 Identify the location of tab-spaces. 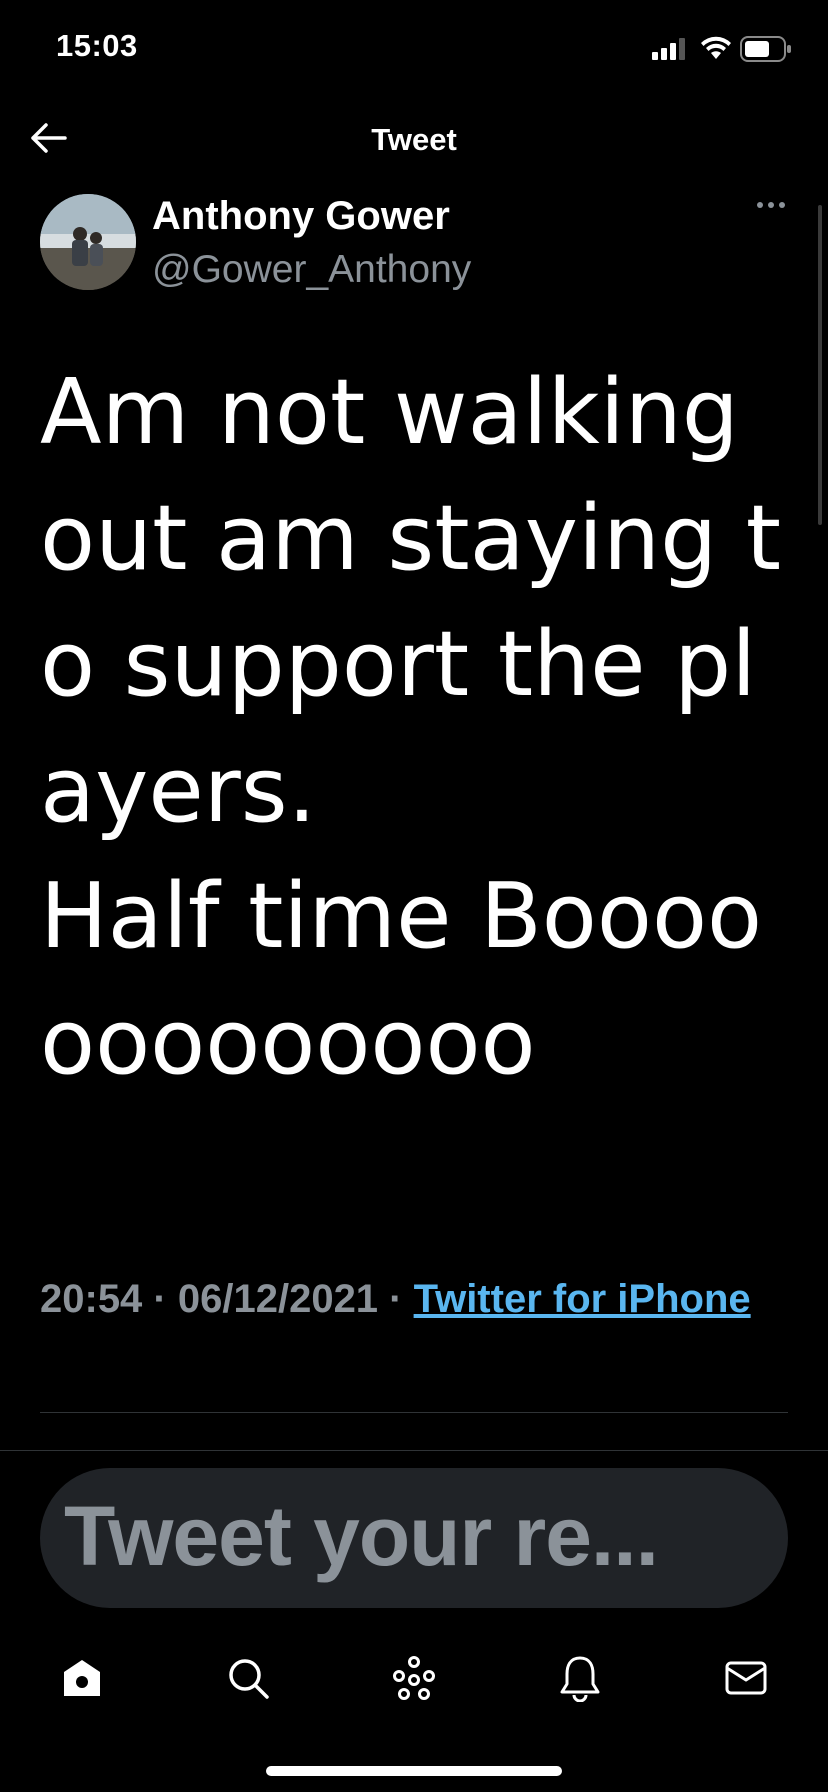
(414, 1678).